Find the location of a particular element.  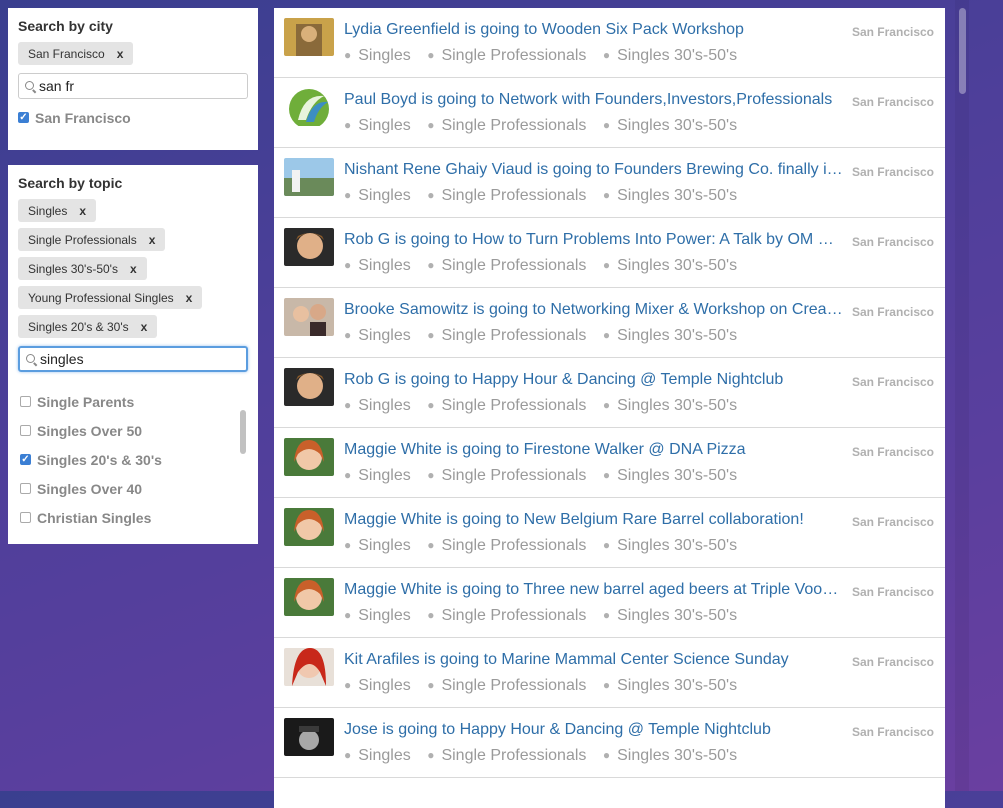

topic-chip-label: Singles 30's-50's is located at coordinates (73, 268).